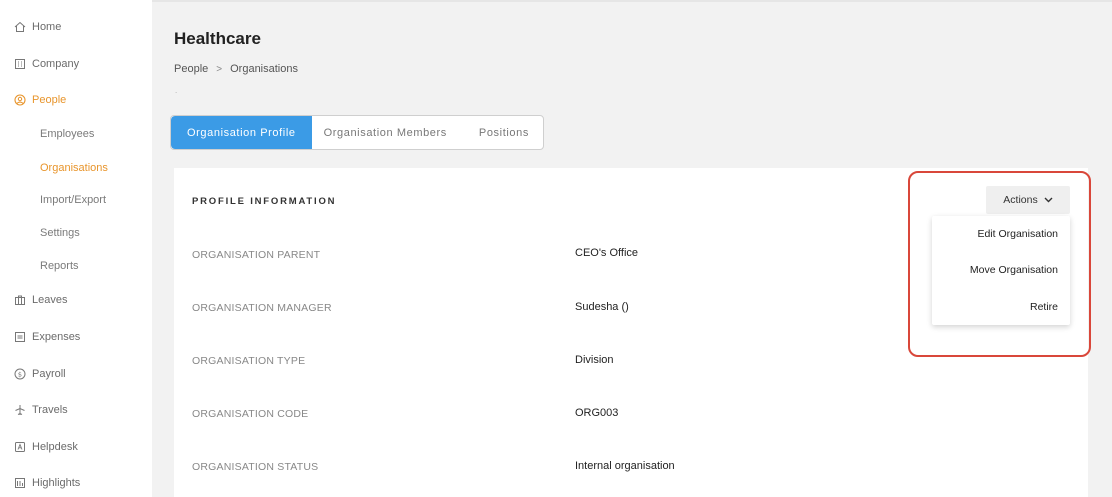 The image size is (1112, 497). I want to click on sidebar-item-people: People, so click(39, 99).